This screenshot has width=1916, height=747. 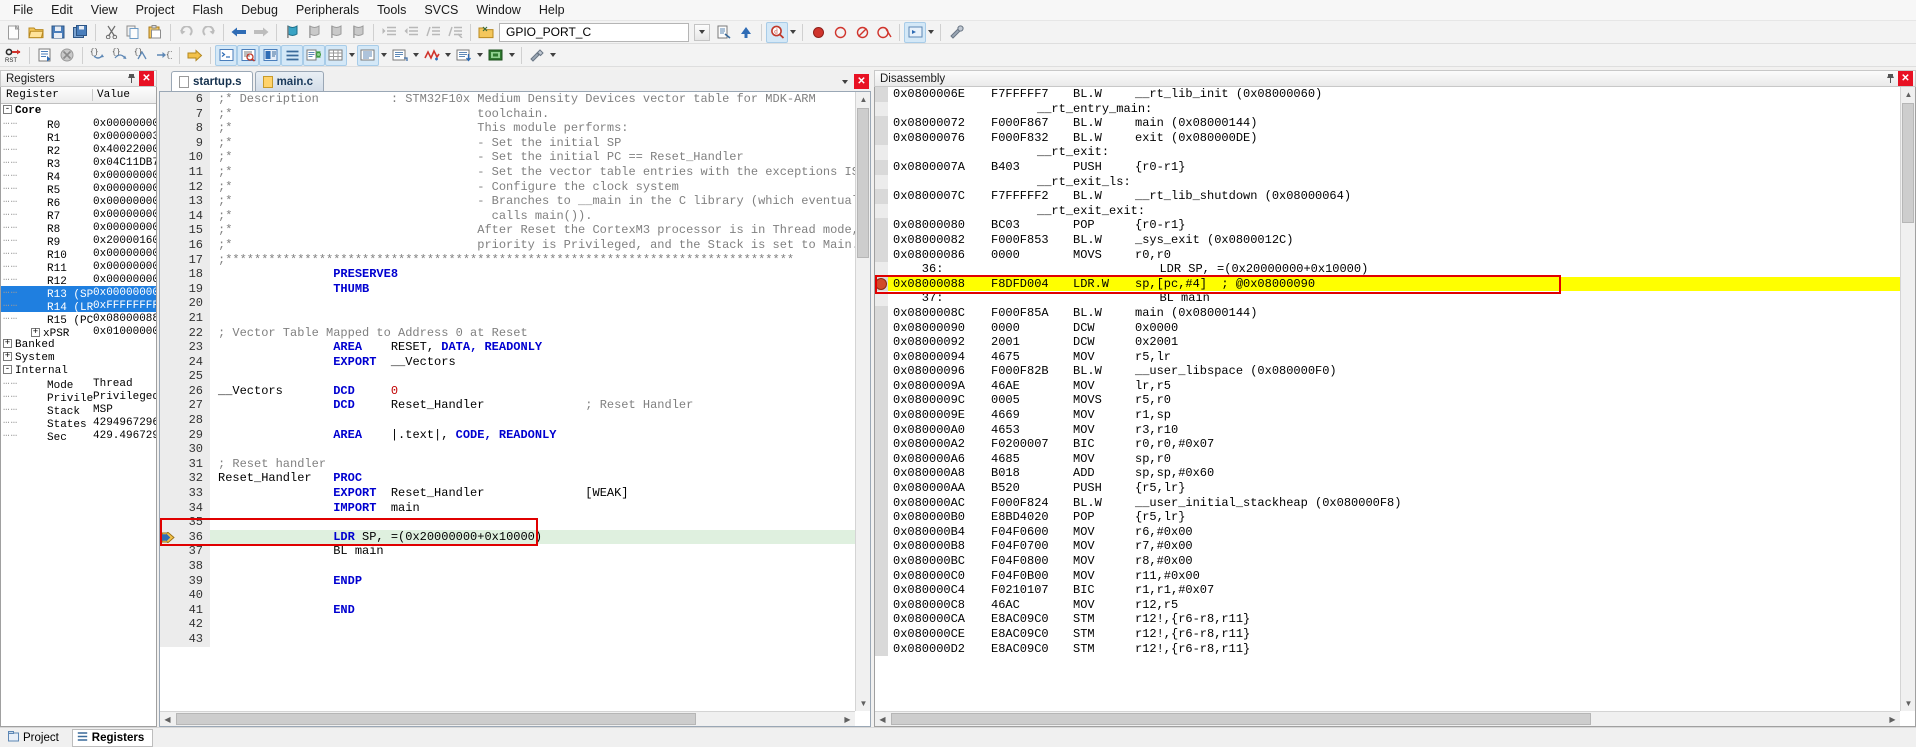 I want to click on pin-icon, so click(x=131, y=78).